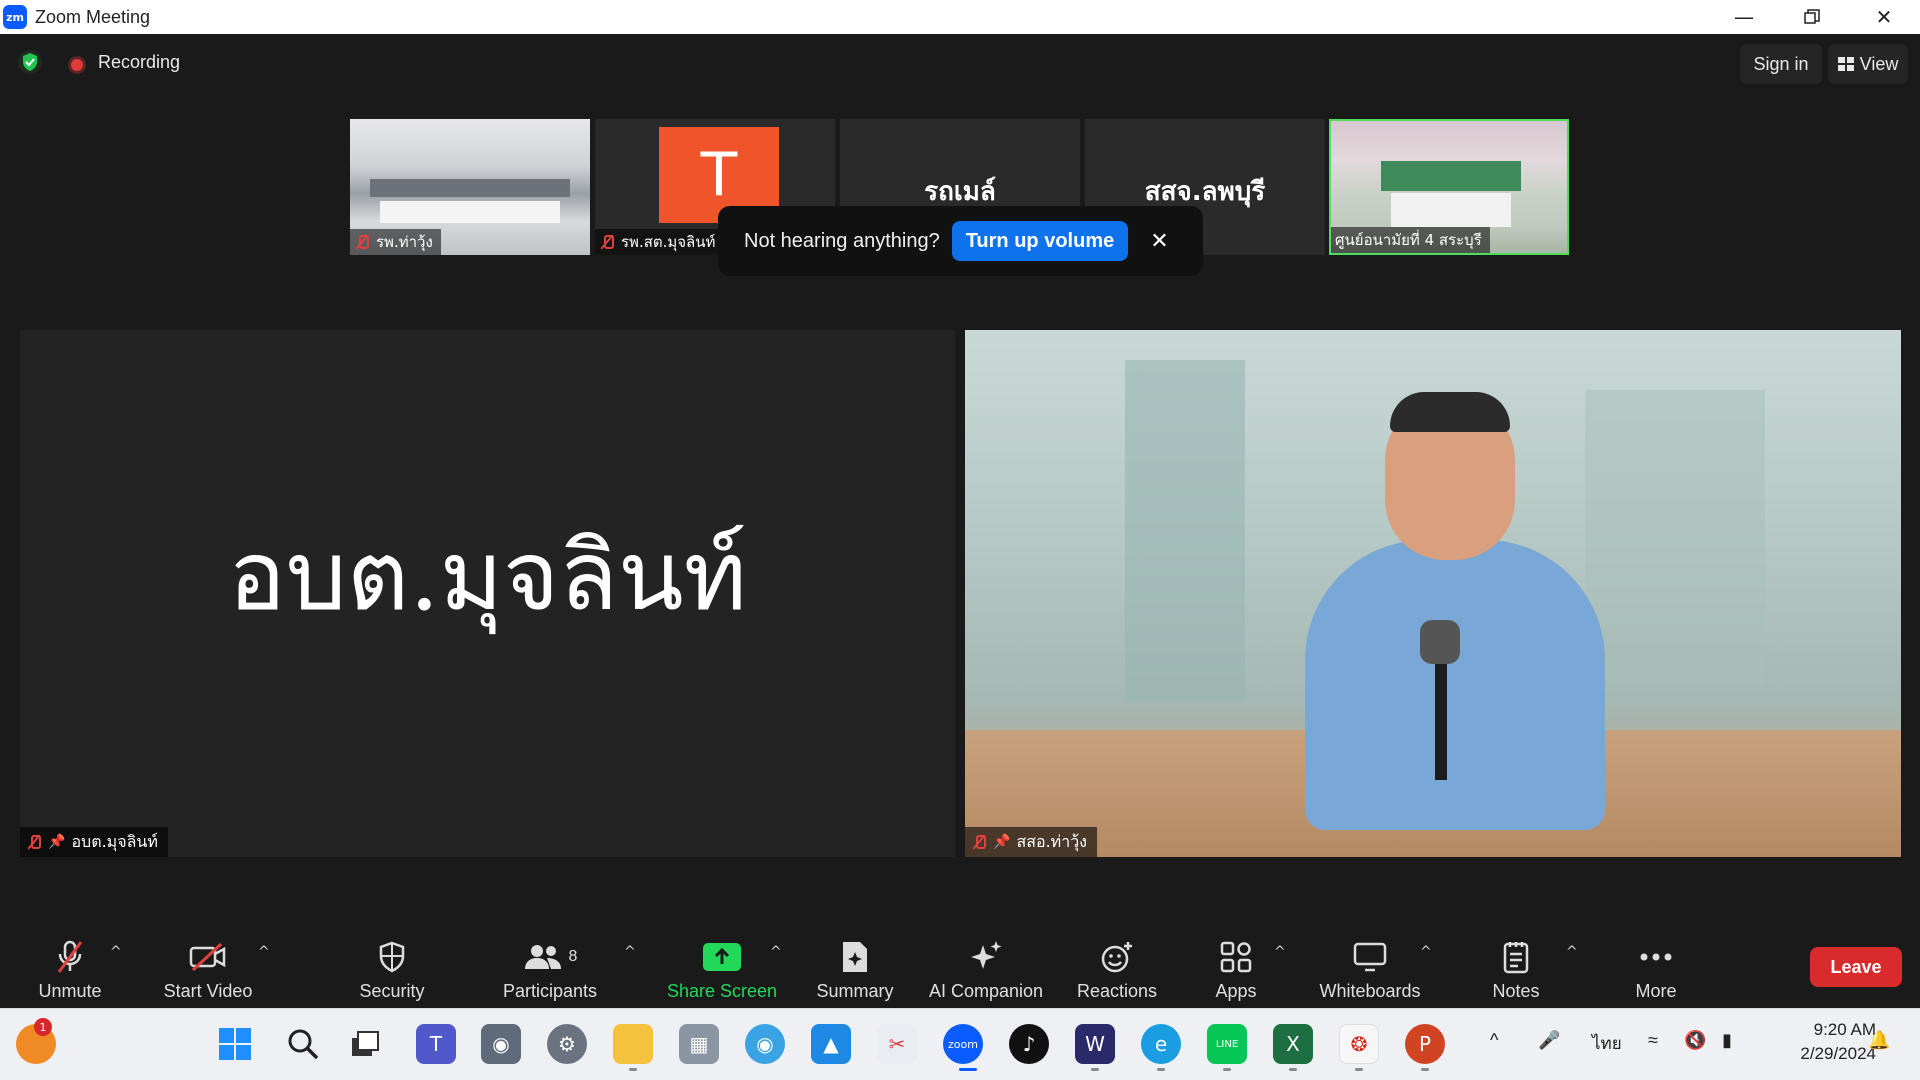  What do you see at coordinates (722, 991) in the screenshot?
I see `share-screen-label: Share Screen` at bounding box center [722, 991].